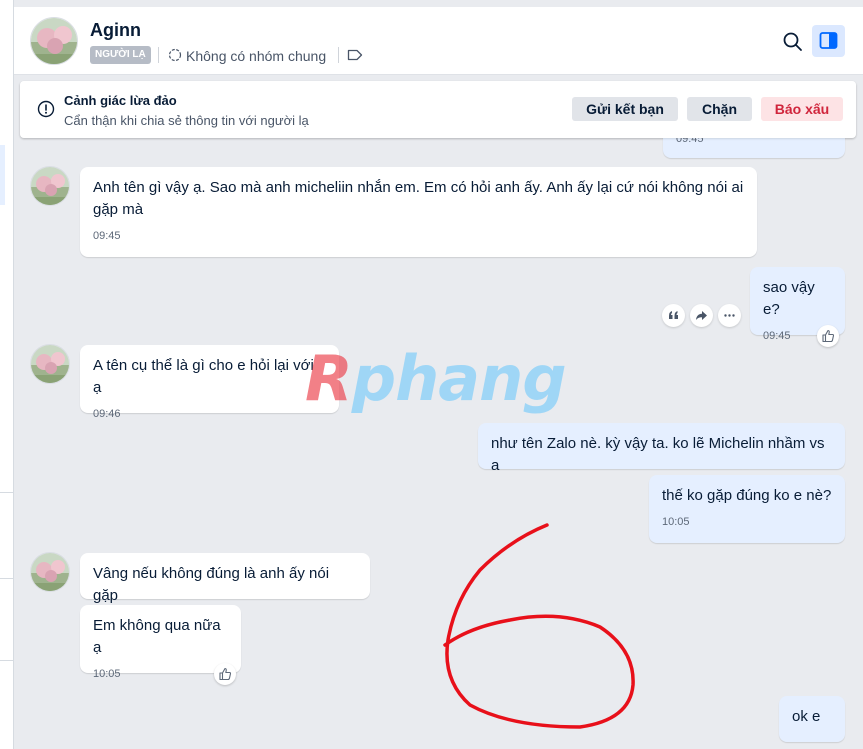  Describe the element at coordinates (355, 55) in the screenshot. I see `tag-icon` at that location.